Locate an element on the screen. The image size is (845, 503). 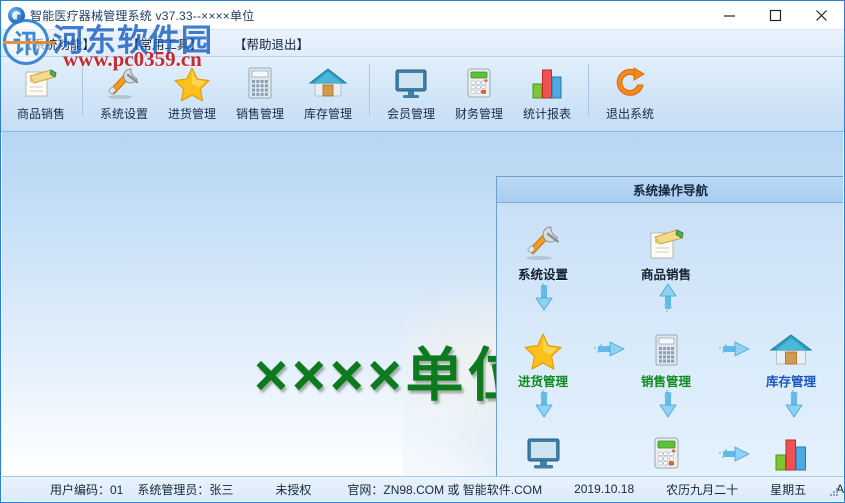
nav-item-system-settings: 系统设置 is located at coordinates (543, 252).